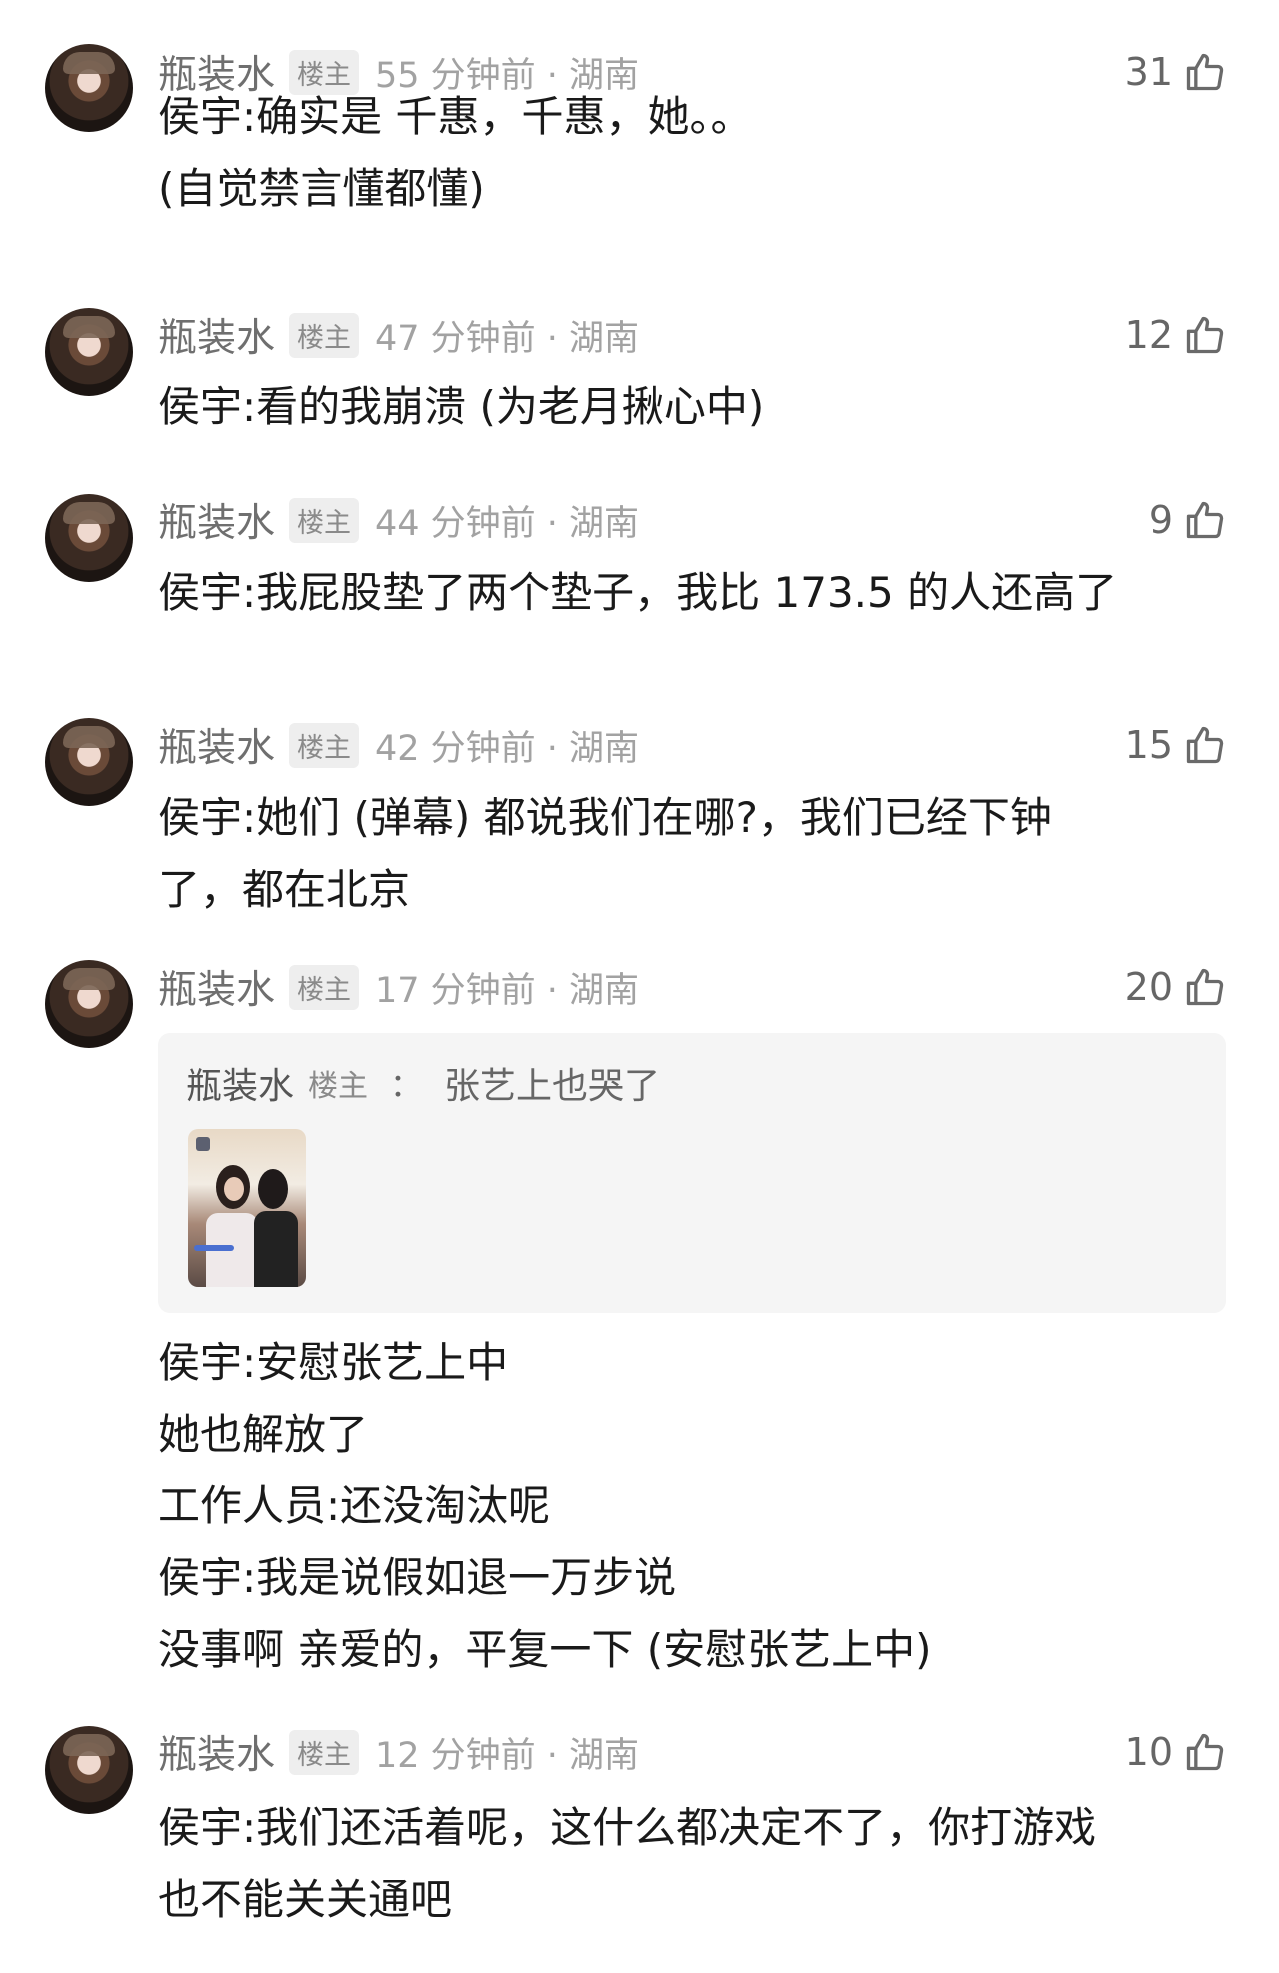  I want to click on quoted-text: 张艺上也哭了, so click(552, 1086).